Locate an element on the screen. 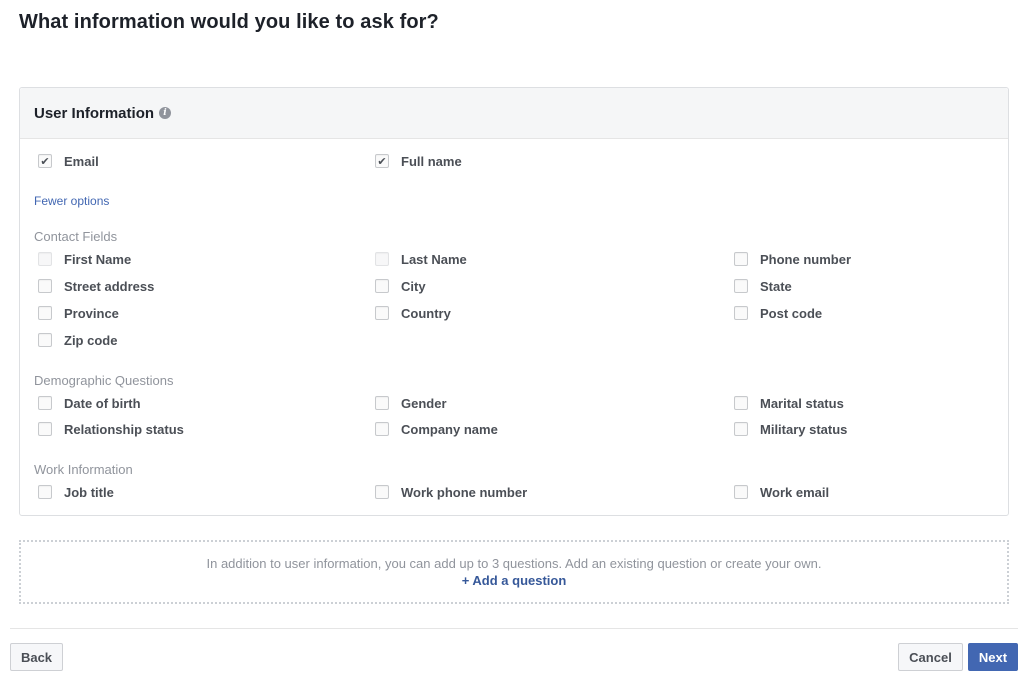 The image size is (1024, 681). checkbox-date-of-birth: Date of birth is located at coordinates (89, 403).